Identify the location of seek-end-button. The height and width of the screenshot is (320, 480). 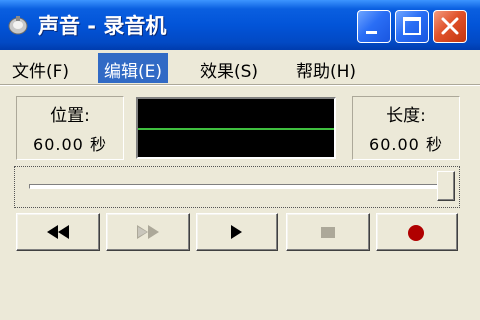
(148, 232).